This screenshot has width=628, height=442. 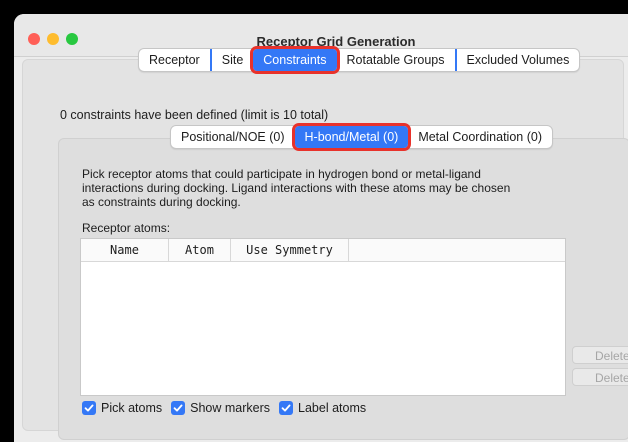 What do you see at coordinates (233, 137) in the screenshot?
I see `tab-positional-noe: Positional/NOE (0)` at bounding box center [233, 137].